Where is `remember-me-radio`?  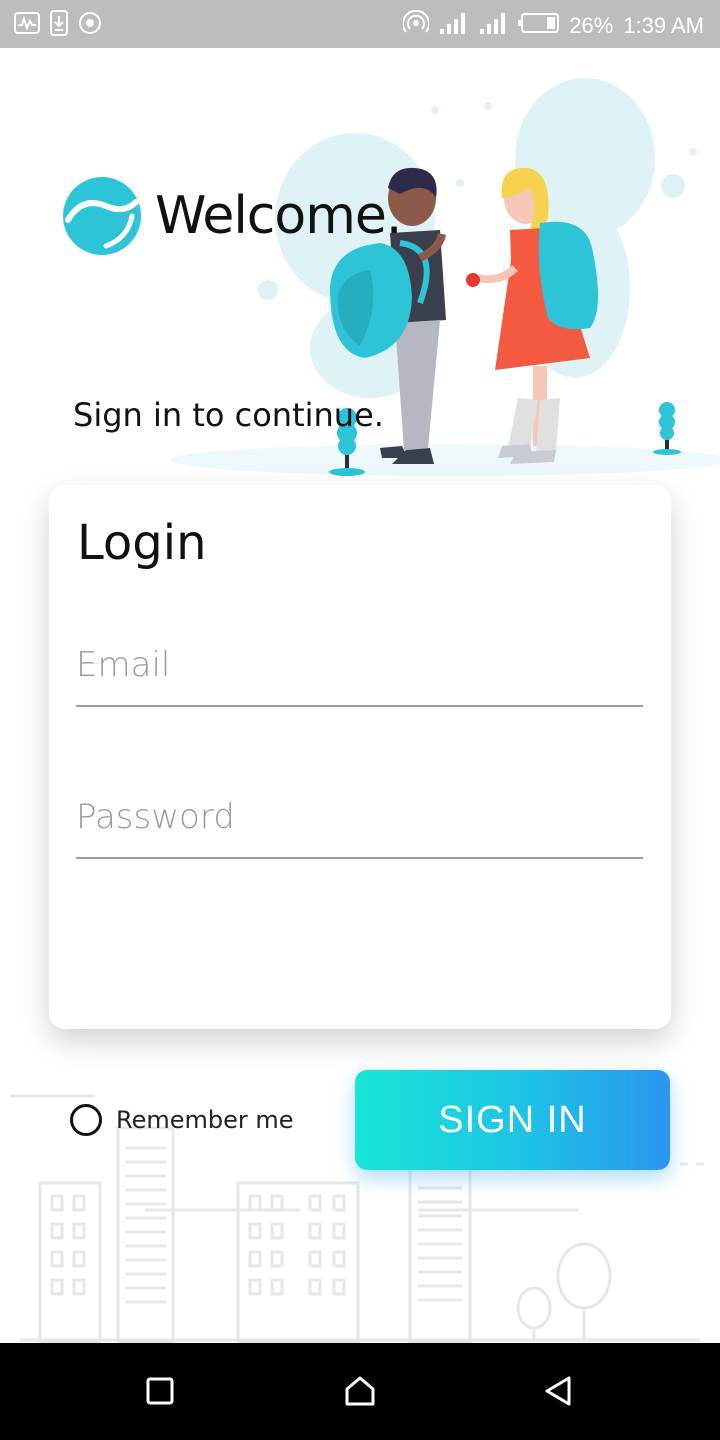 remember-me-radio is located at coordinates (86, 1120).